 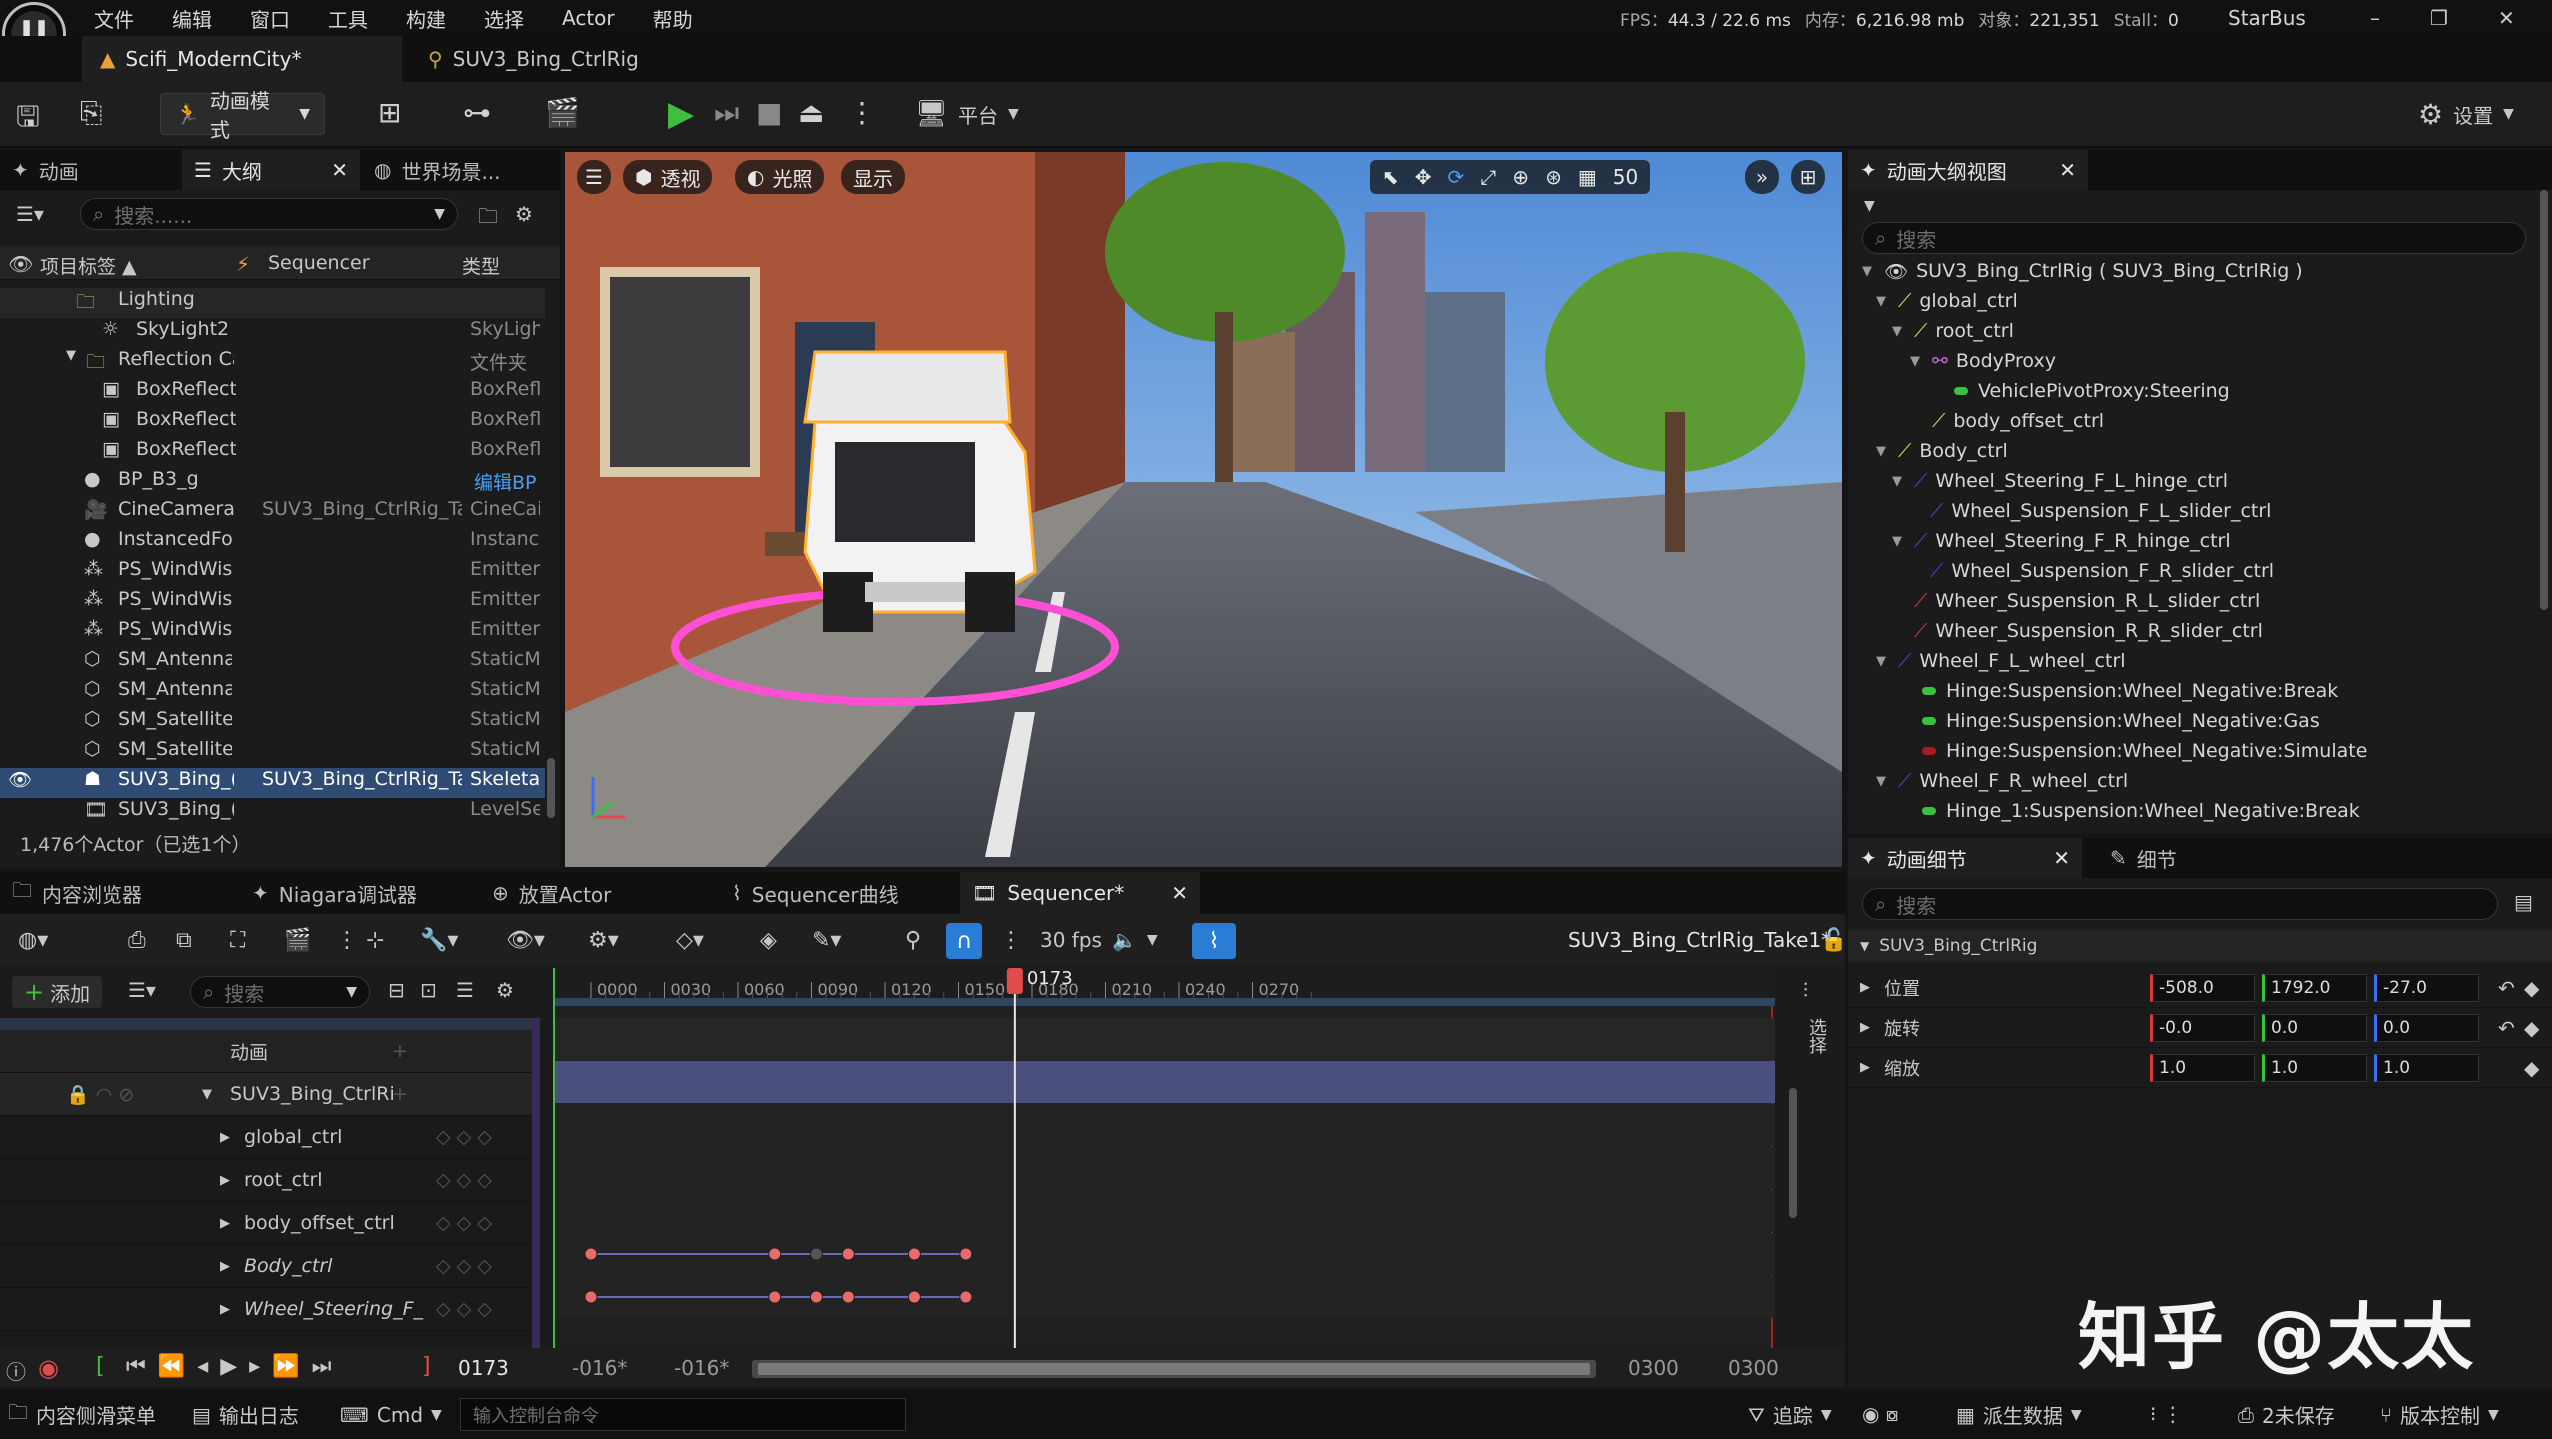 What do you see at coordinates (1488, 177) in the screenshot?
I see `scale-icon: ⤢` at bounding box center [1488, 177].